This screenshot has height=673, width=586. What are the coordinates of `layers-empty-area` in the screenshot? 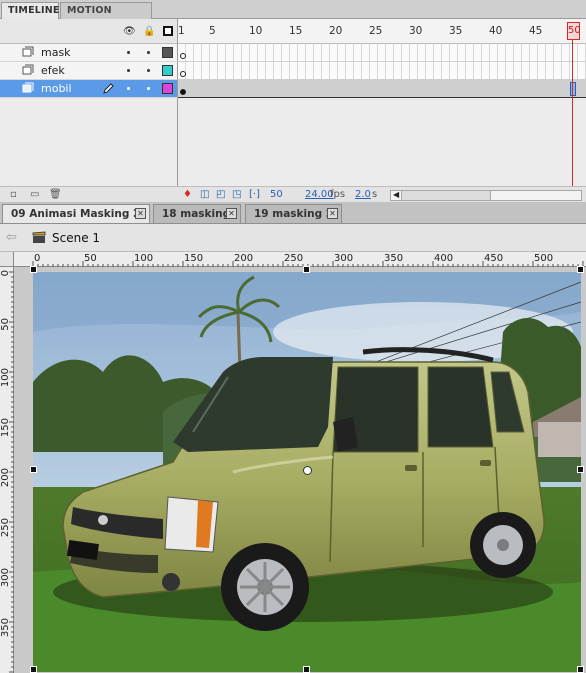 It's located at (89, 142).